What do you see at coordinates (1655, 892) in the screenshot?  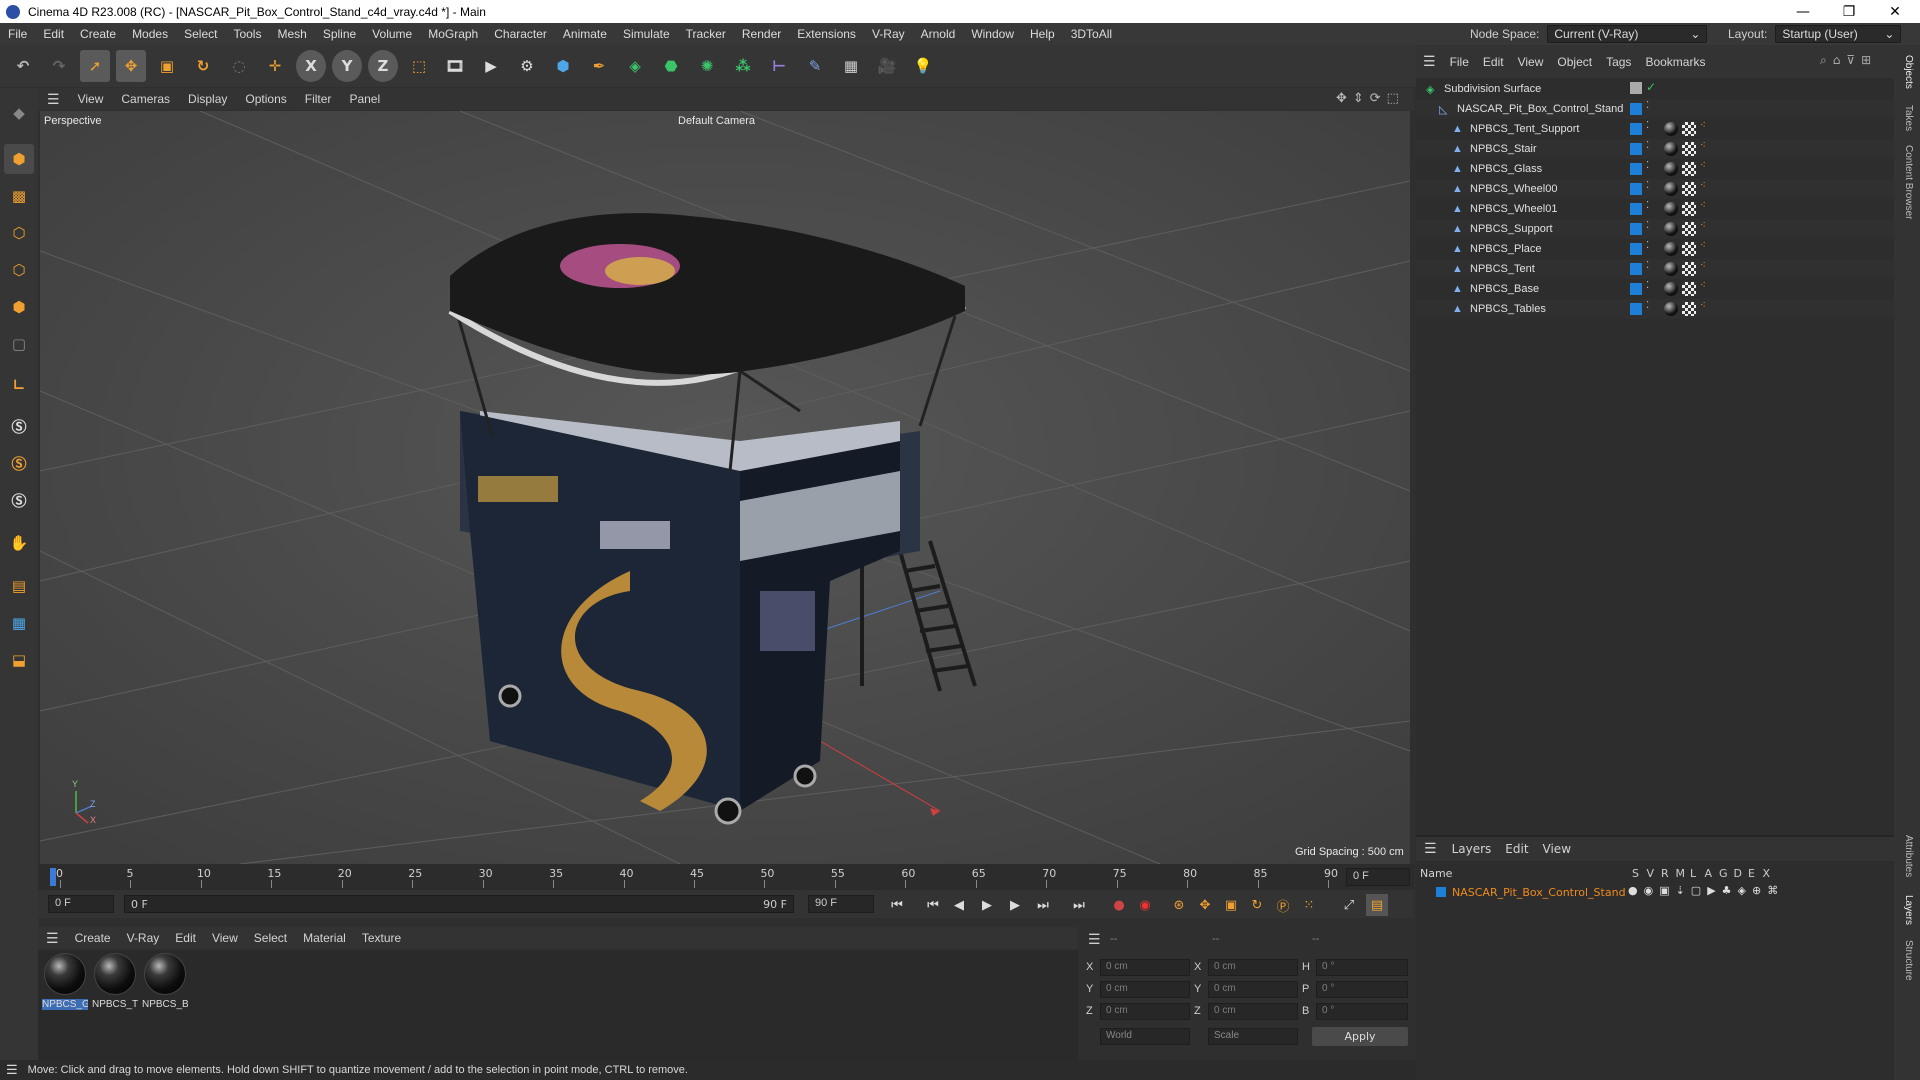 I see `layer-row: NASCAR_Pit_Box_Control_Stand ●◉▣⇣▢▶♣◈⊕⌘` at bounding box center [1655, 892].